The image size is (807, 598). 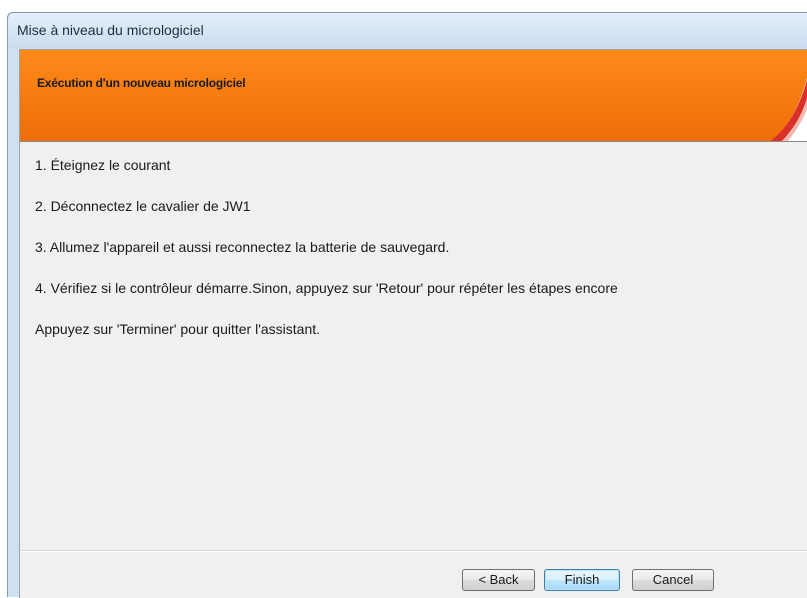 I want to click on wizard-step-title: Exécution d'un nouveau micrologiciel, so click(x=141, y=83).